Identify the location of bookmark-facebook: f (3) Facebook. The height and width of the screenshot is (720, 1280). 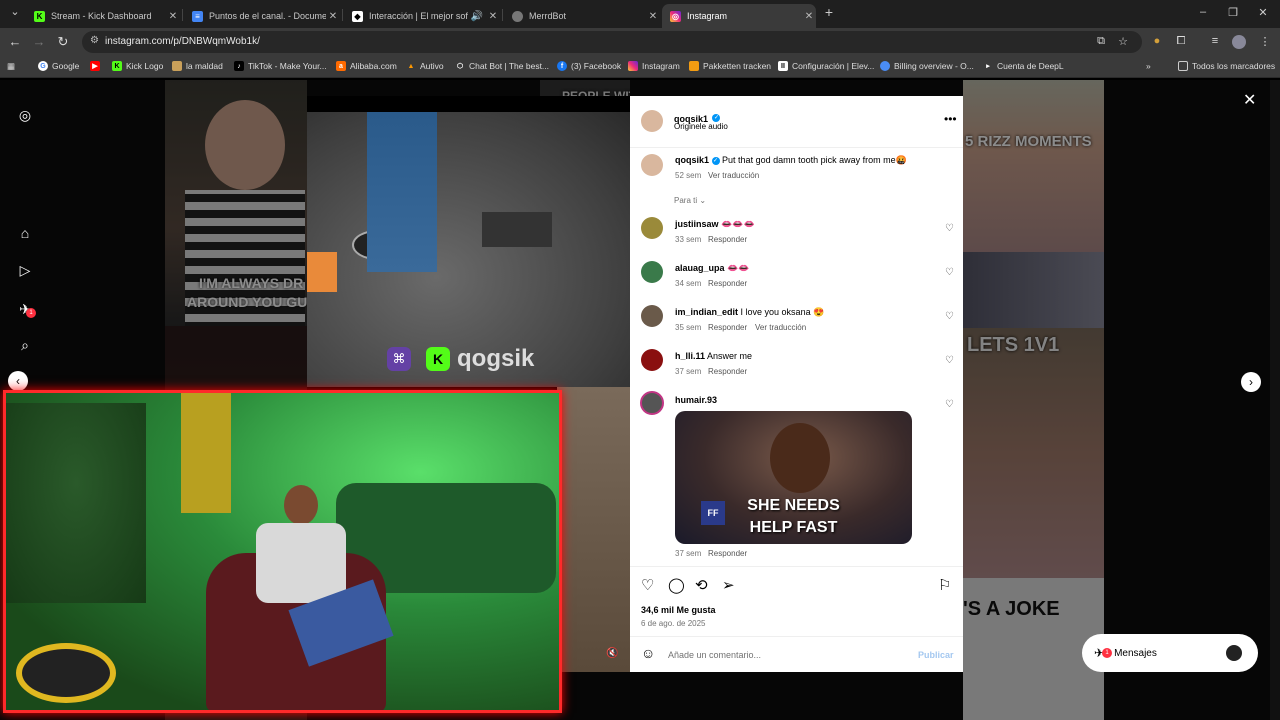
(589, 66).